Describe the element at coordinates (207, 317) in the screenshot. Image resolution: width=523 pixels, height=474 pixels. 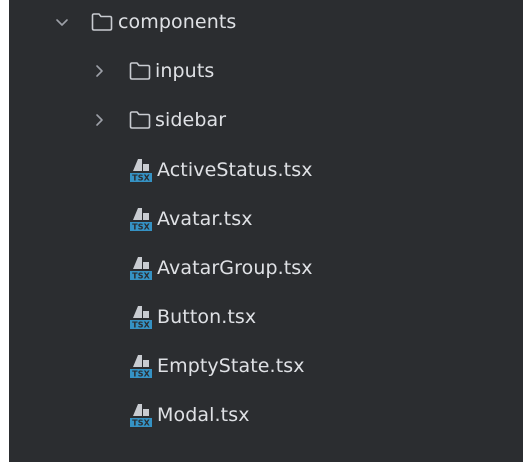
I see `tree-node-label: Button.tsx` at that location.